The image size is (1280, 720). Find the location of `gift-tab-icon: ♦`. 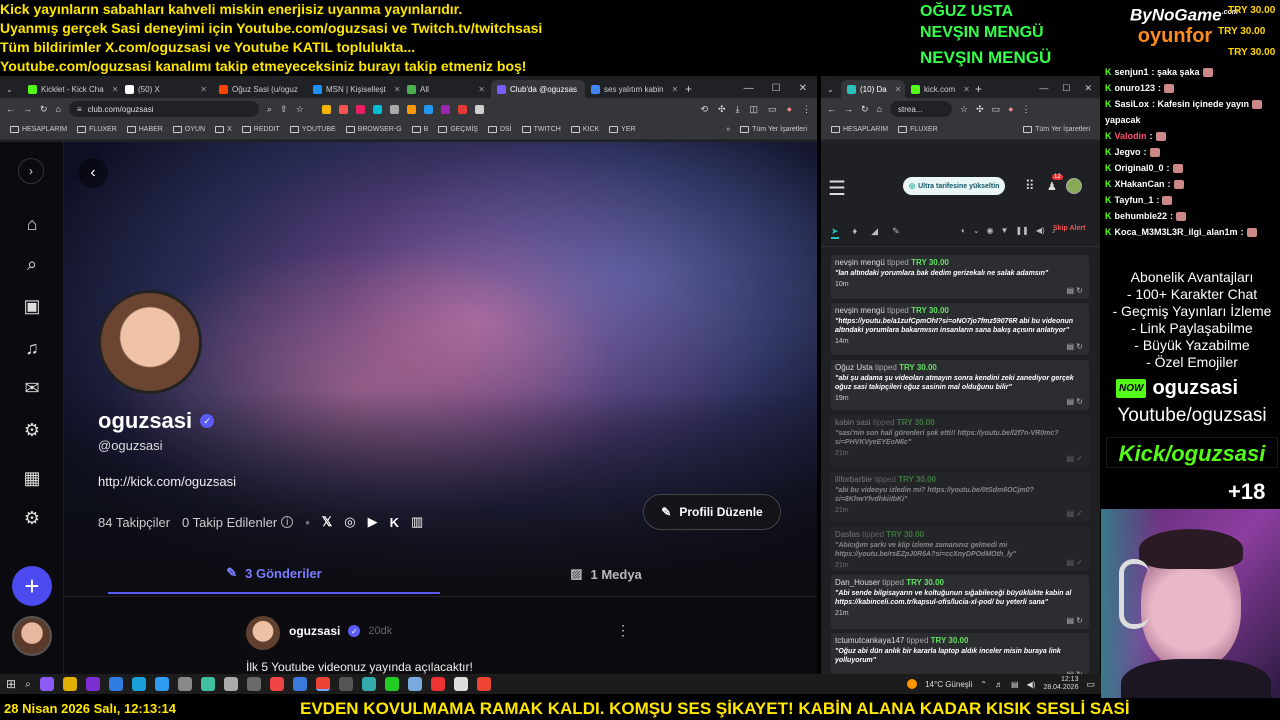

gift-tab-icon: ♦ is located at coordinates (855, 232).